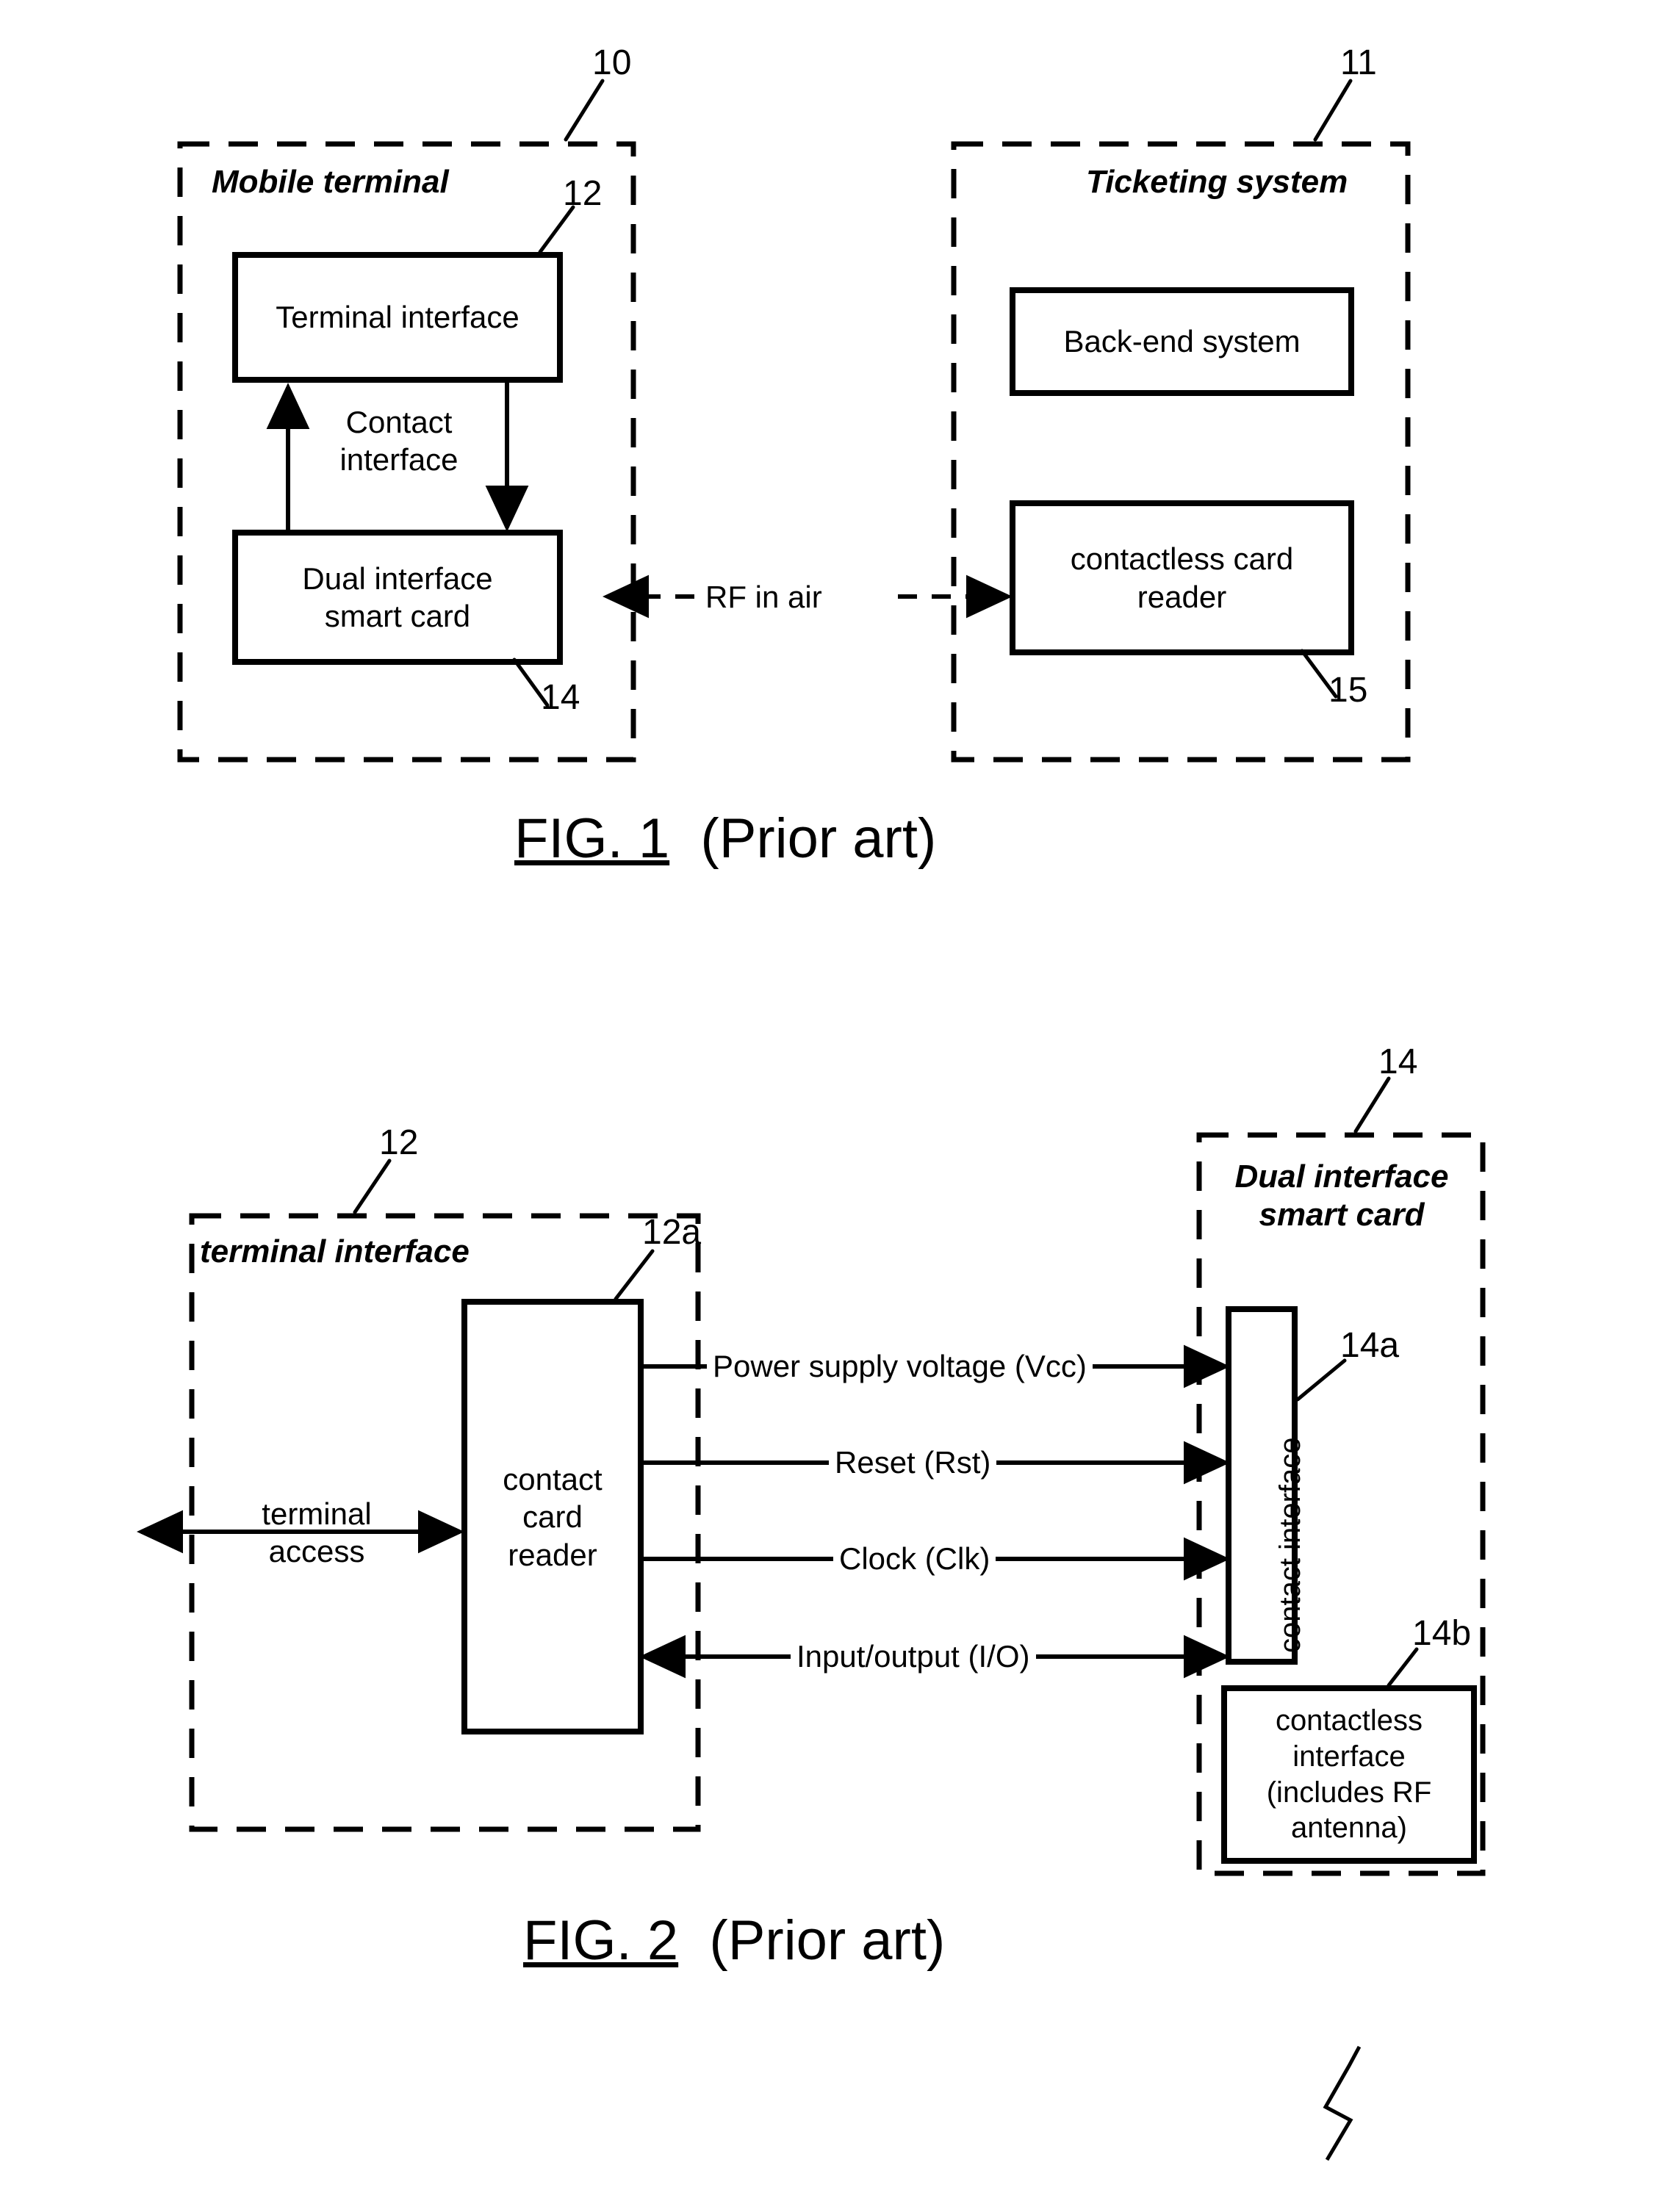 The height and width of the screenshot is (2212, 1665). I want to click on group-title-ticketing-system: Ticketing system, so click(1217, 182).